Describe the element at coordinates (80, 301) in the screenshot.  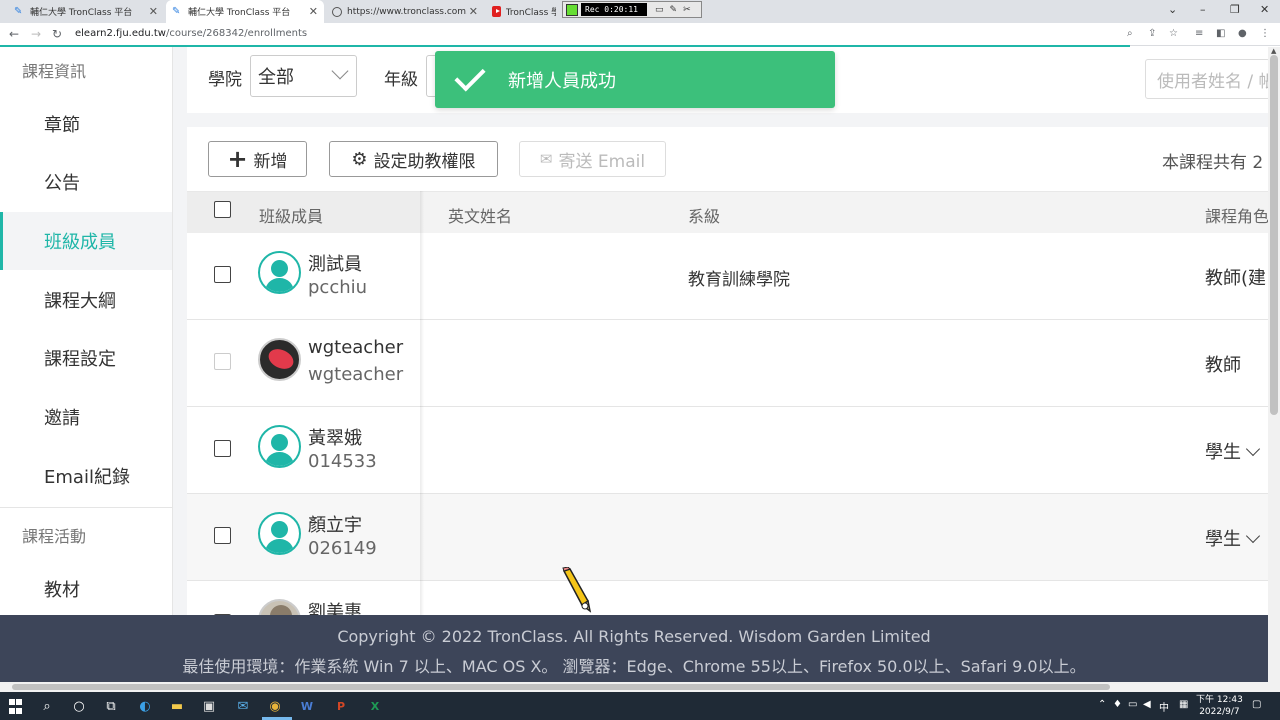
I see `sidebar-item-label: 課程大綱` at that location.